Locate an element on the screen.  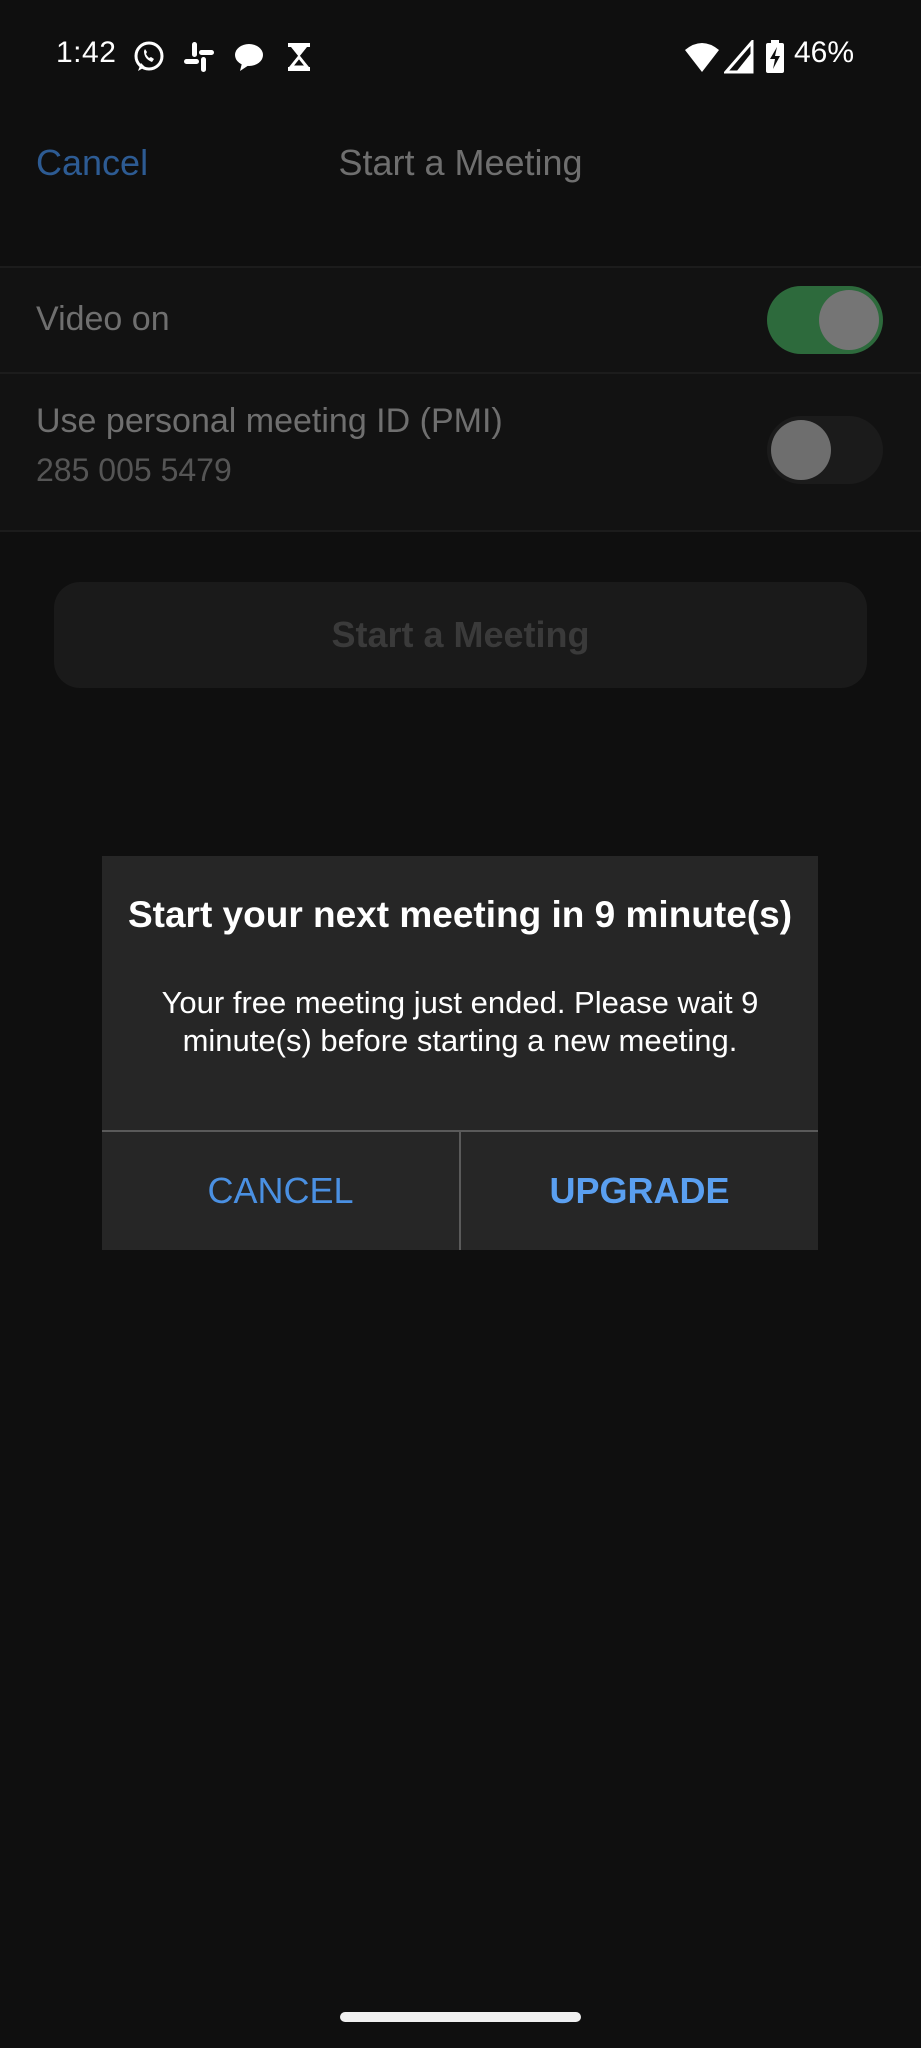
pmi-toggle is located at coordinates (825, 450).